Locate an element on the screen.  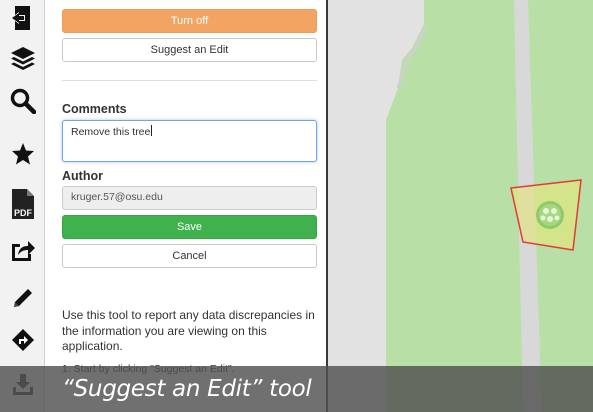
turn-off-button: Turn off is located at coordinates (189, 21).